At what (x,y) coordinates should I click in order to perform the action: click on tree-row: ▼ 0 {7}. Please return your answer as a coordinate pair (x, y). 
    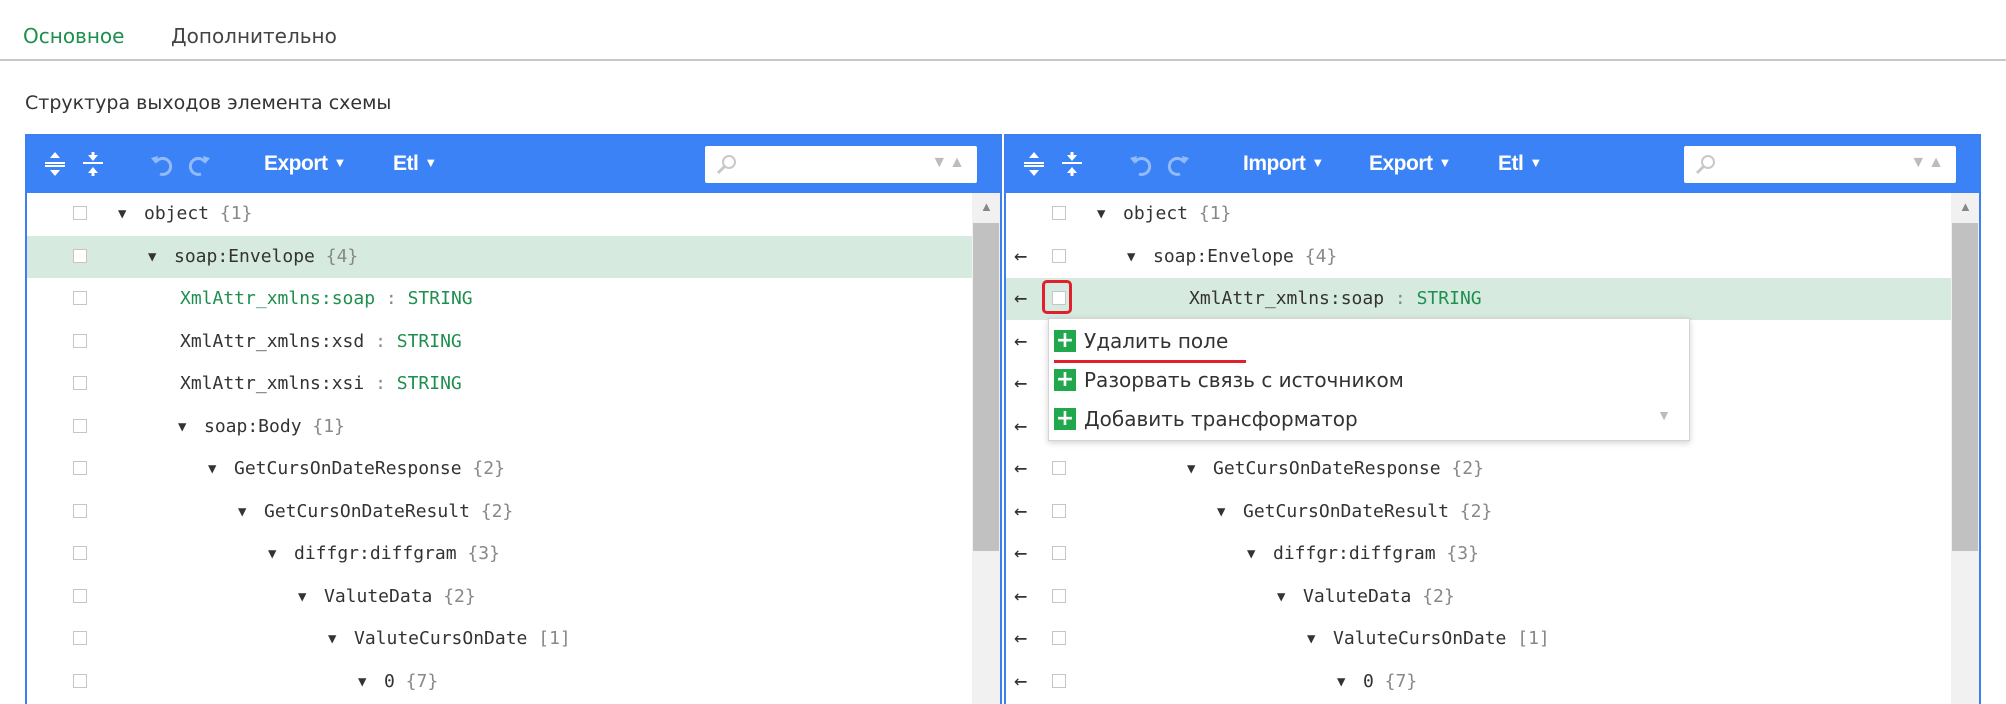
    Looking at the image, I should click on (499, 682).